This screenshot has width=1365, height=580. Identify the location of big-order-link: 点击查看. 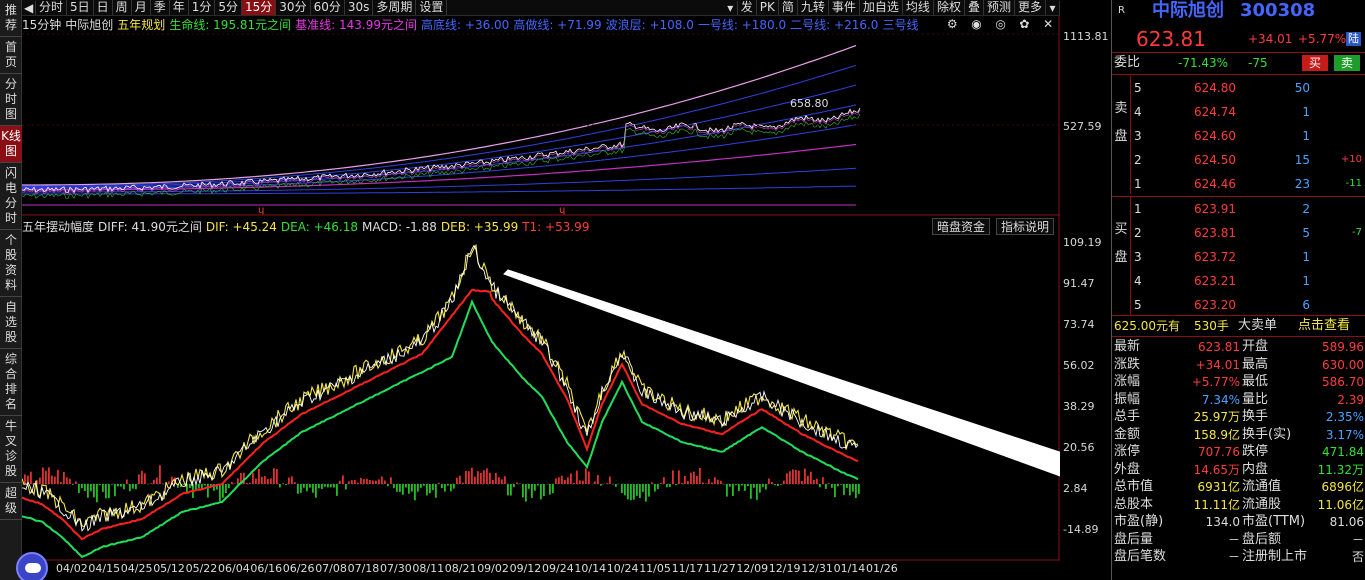
(1324, 326).